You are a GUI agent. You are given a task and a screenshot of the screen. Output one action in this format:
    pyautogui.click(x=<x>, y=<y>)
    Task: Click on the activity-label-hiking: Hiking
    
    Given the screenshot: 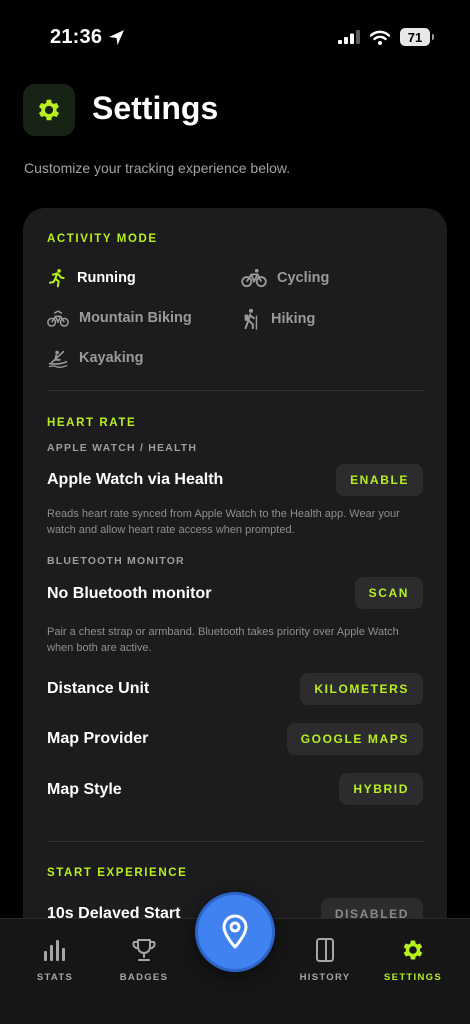 What is the action you would take?
    pyautogui.click(x=293, y=319)
    